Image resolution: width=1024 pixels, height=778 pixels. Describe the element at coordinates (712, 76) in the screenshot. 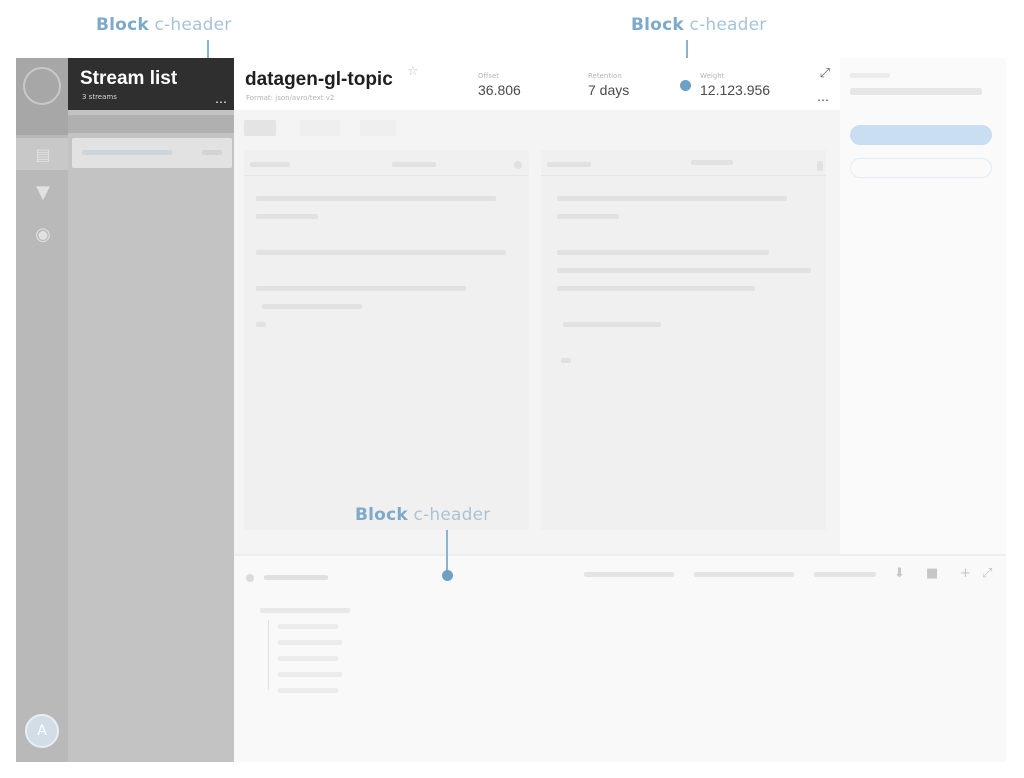

I see `metric-label: Weight` at that location.